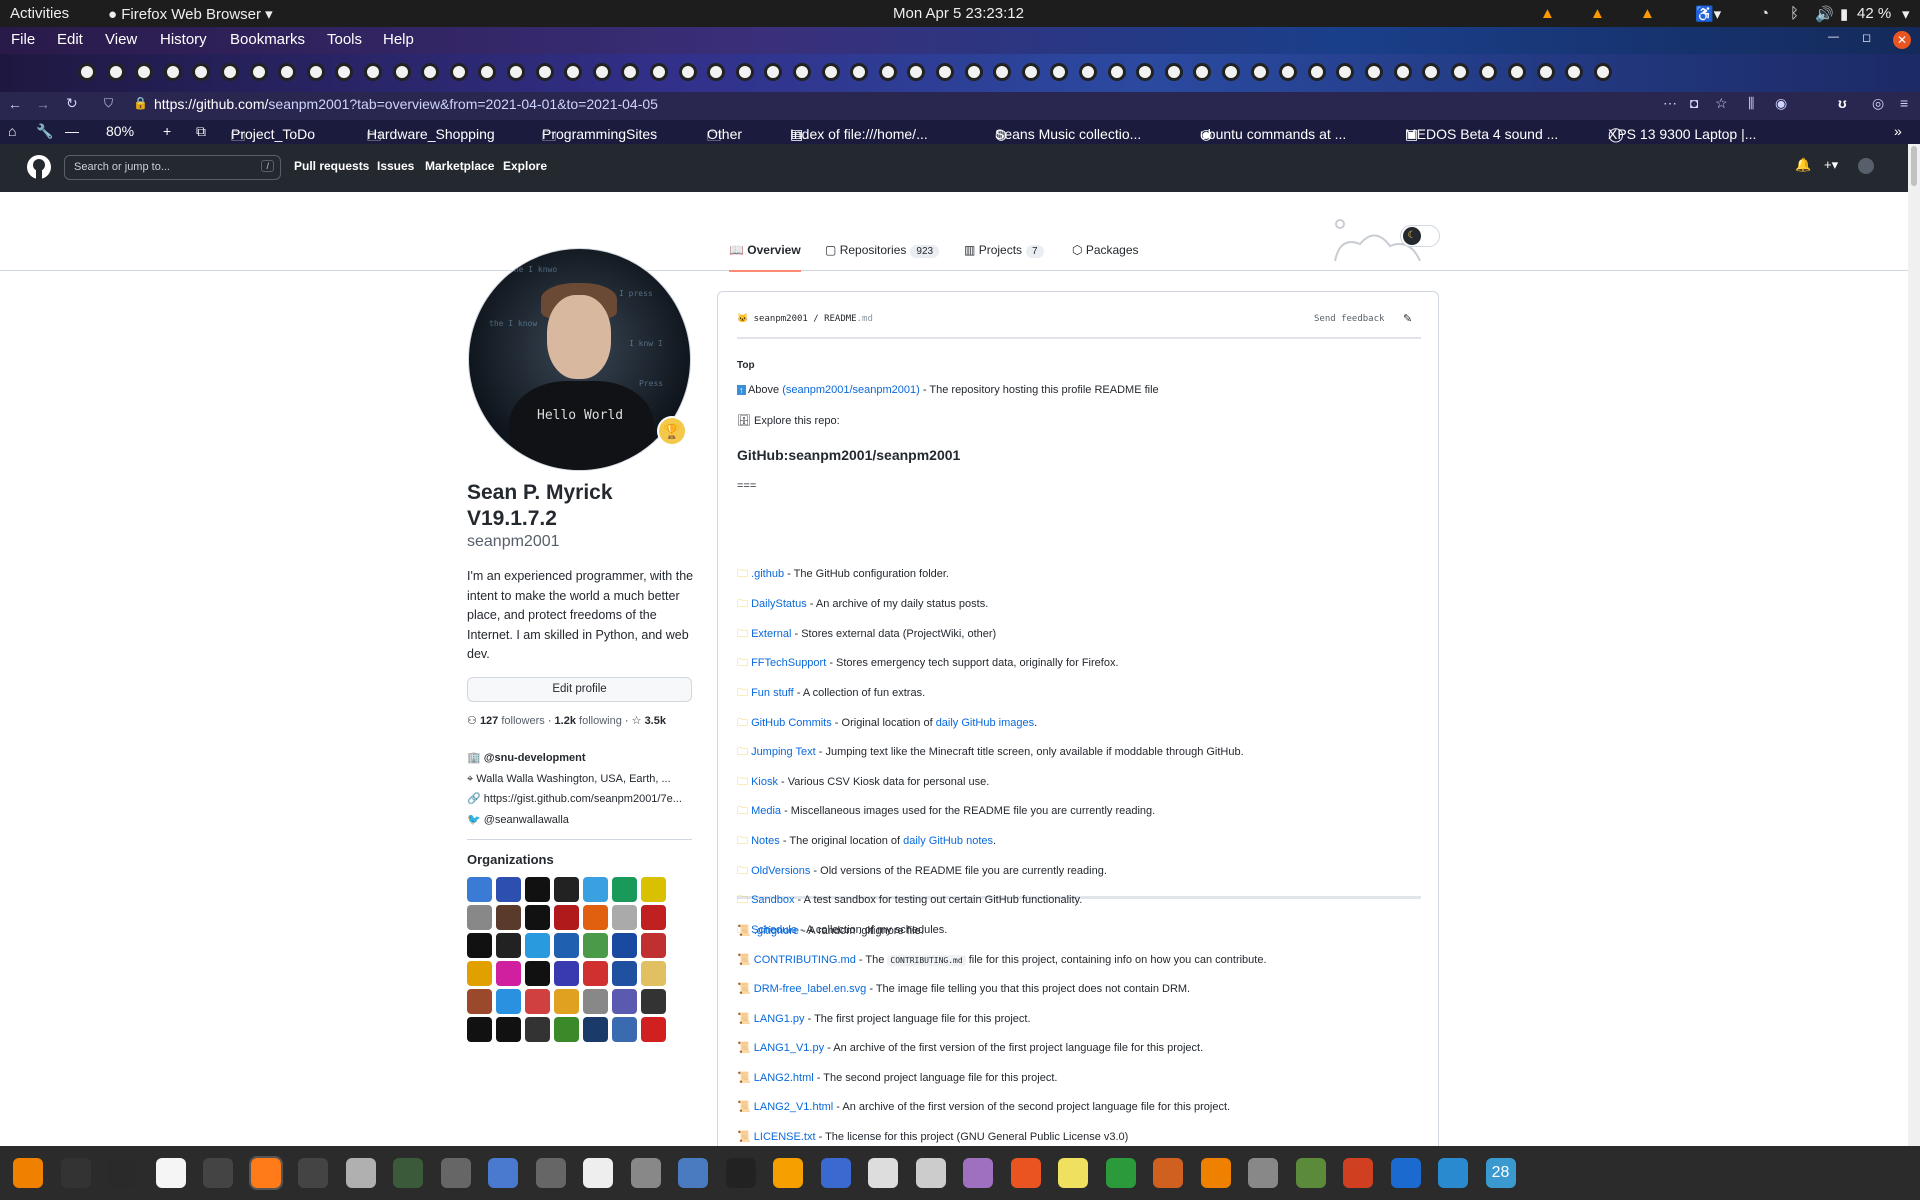  What do you see at coordinates (459, 166) in the screenshot?
I see `nav-marketplace: Marketplace` at bounding box center [459, 166].